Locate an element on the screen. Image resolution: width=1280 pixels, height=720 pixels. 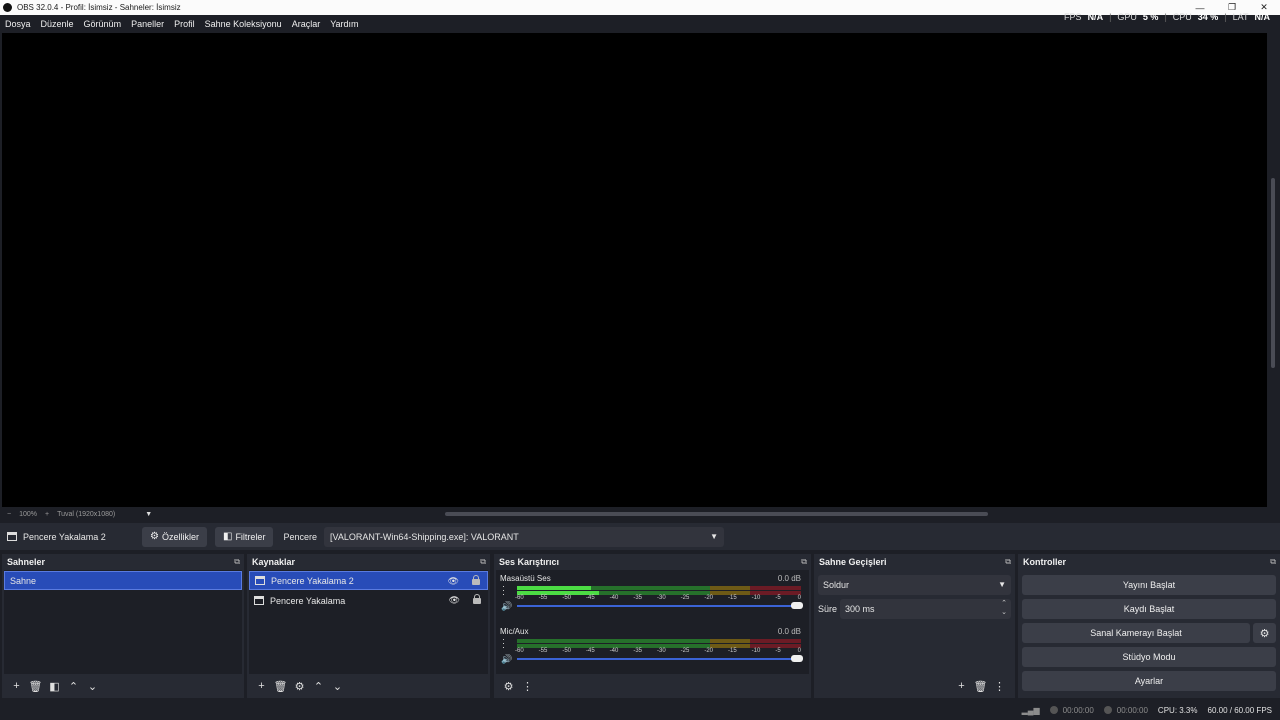
start-recording-button: Kaydı Başlat is located at coordinates (1149, 609).